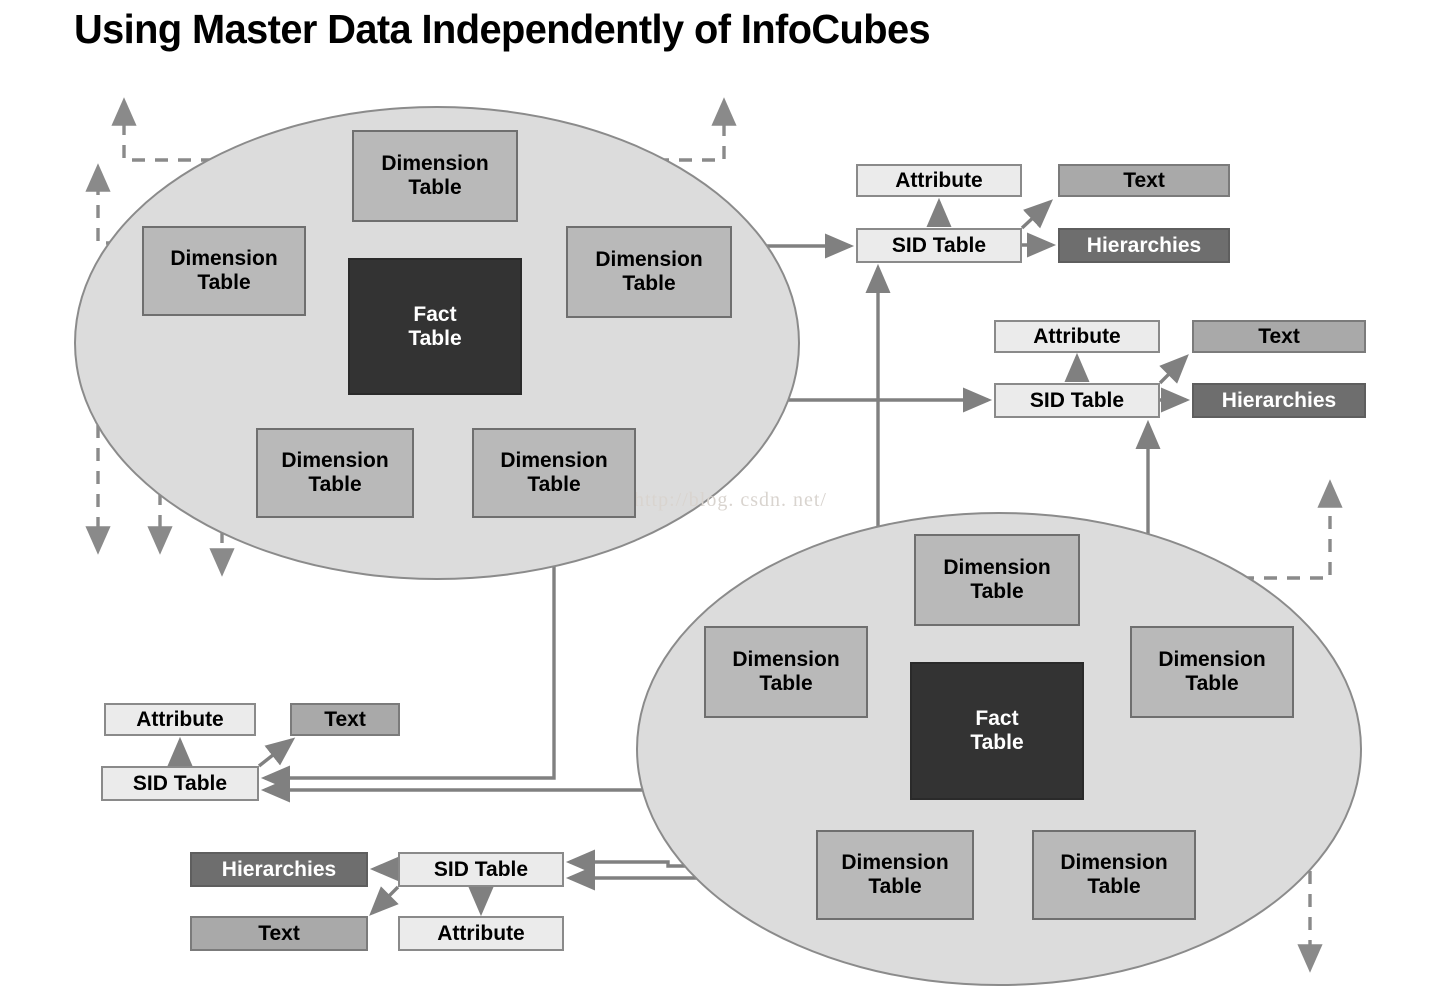 The height and width of the screenshot is (988, 1440). I want to click on master-data-2-hierarchies-label: Hierarchies, so click(1279, 400).